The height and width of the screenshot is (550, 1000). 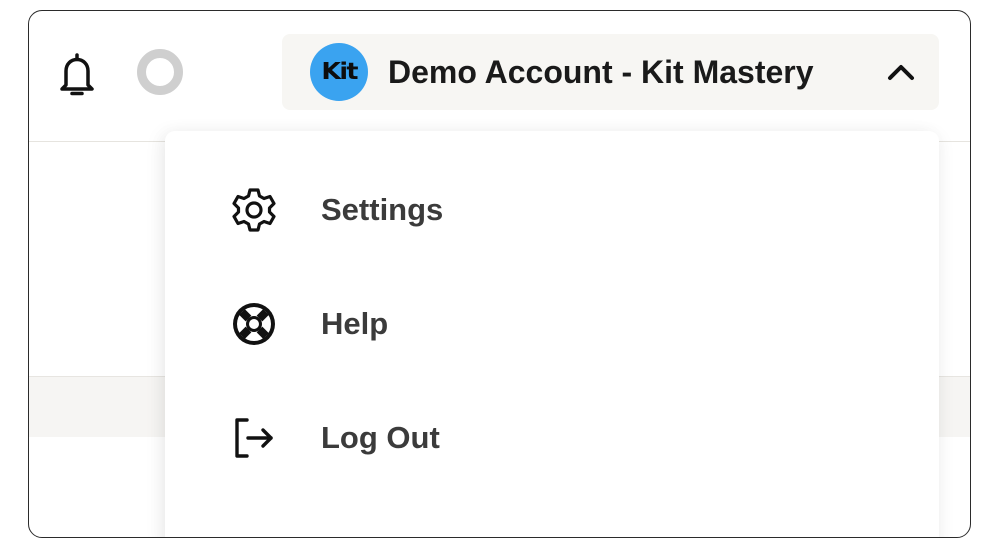 I want to click on menu-item-label: Log Out, so click(x=380, y=437).